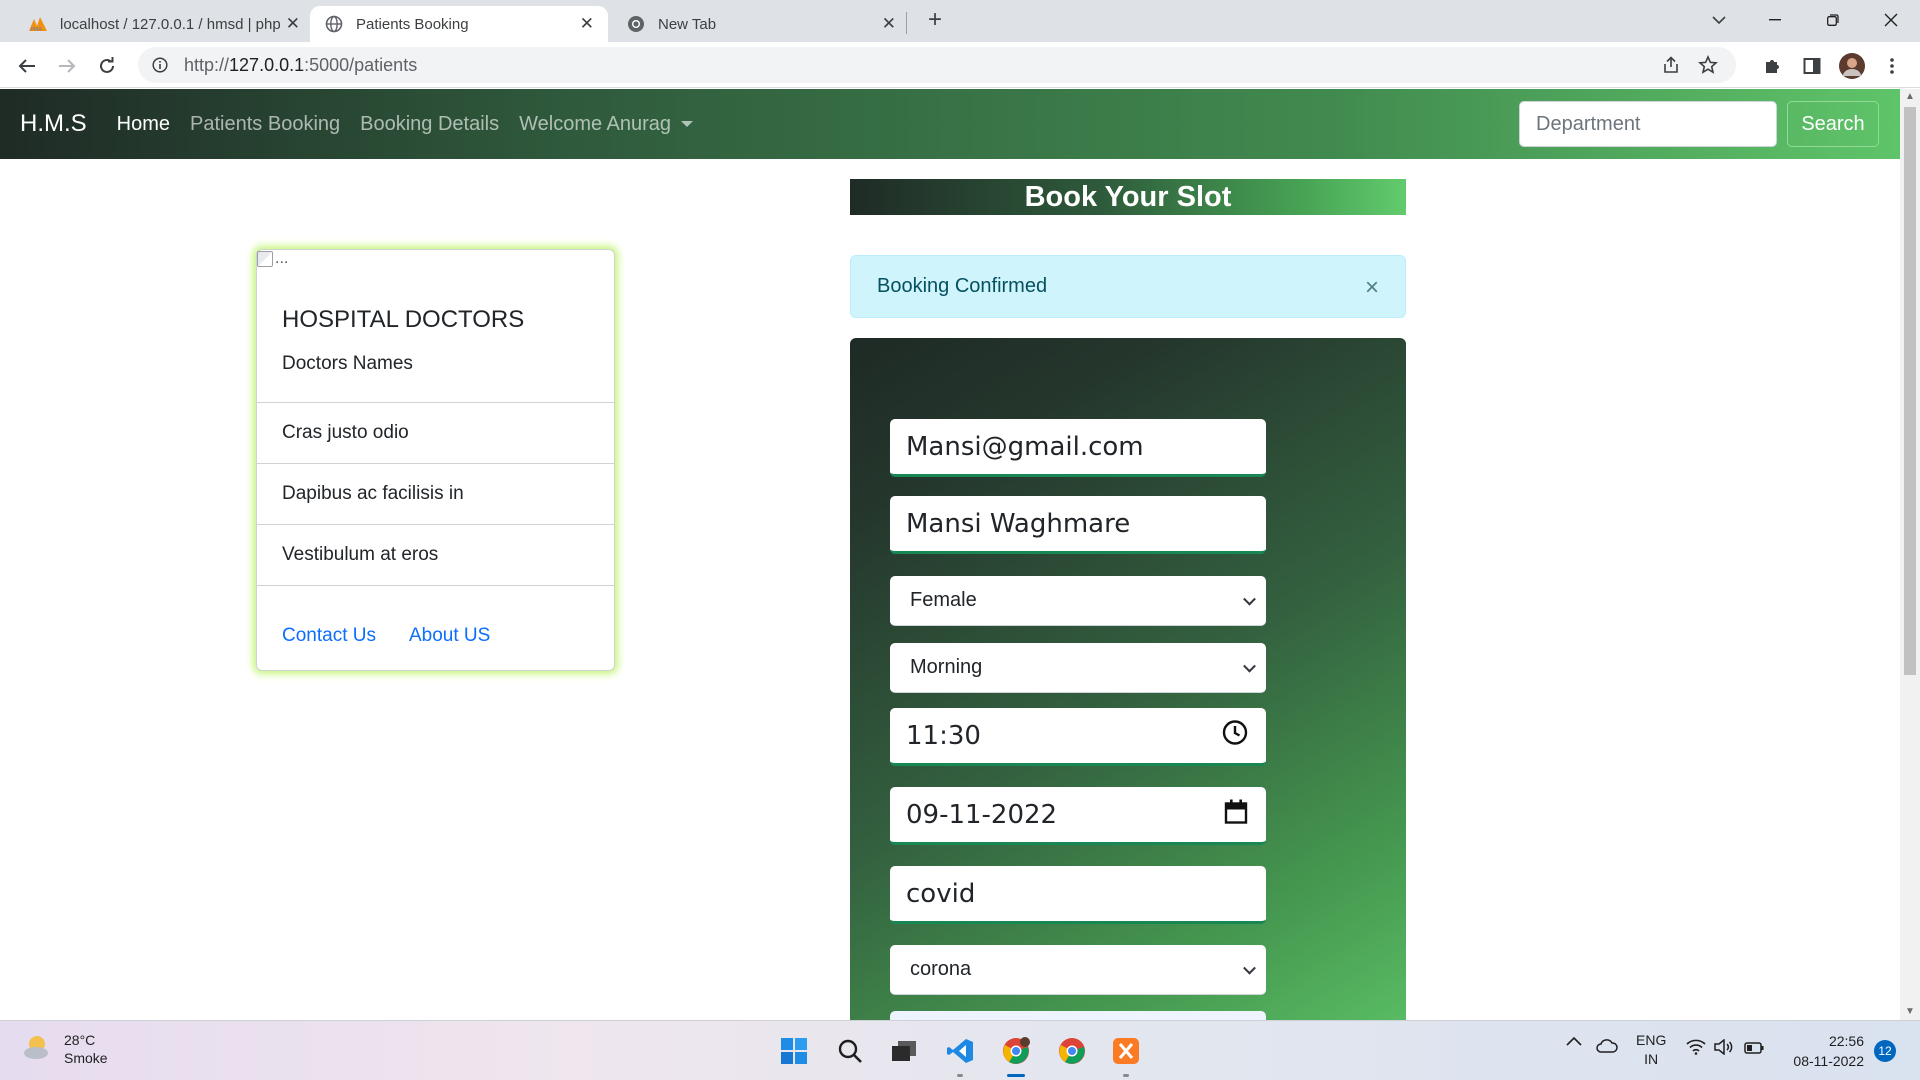 The height and width of the screenshot is (1080, 1920). I want to click on search-button: Search, so click(1833, 124).